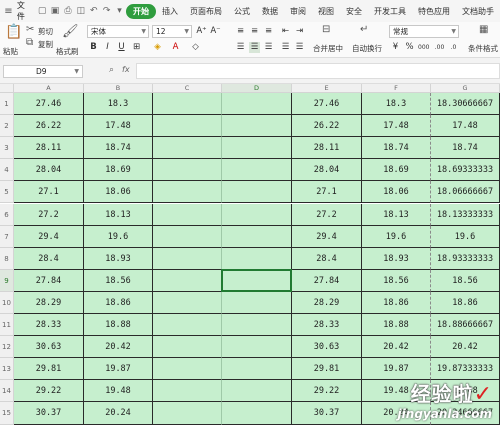  What do you see at coordinates (327, 88) in the screenshot?
I see `column-header-e: E` at bounding box center [327, 88].